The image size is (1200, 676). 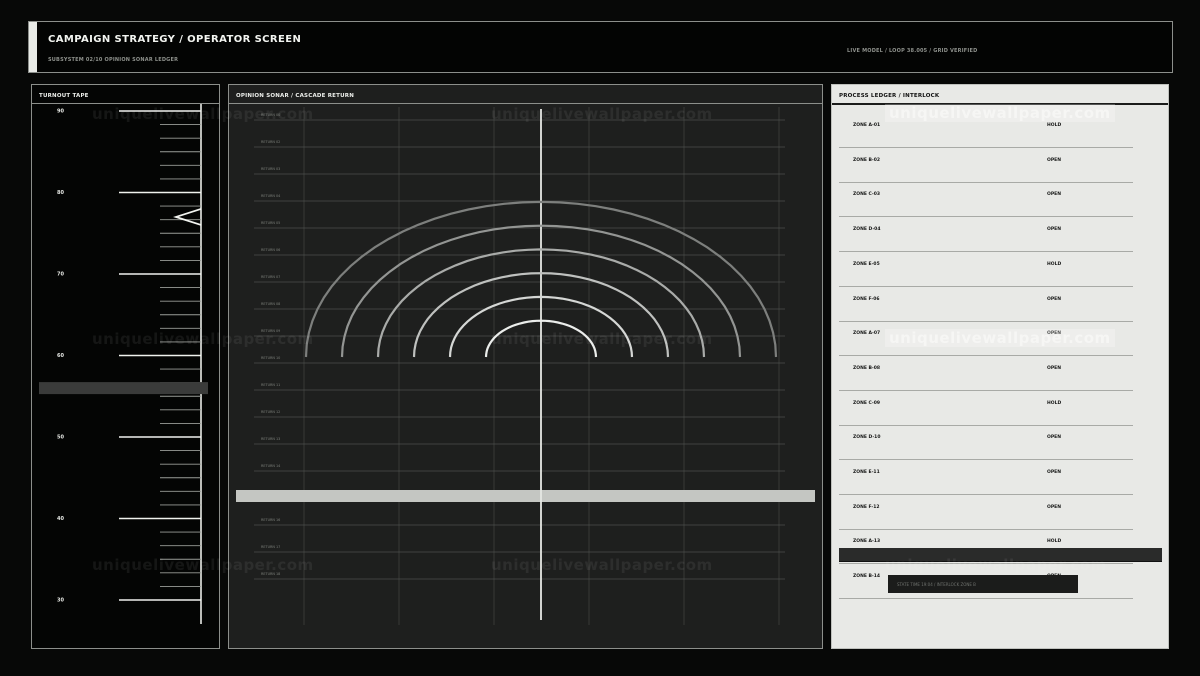 What do you see at coordinates (270, 304) in the screenshot?
I see `sonar-row-label: RETURN 08` at bounding box center [270, 304].